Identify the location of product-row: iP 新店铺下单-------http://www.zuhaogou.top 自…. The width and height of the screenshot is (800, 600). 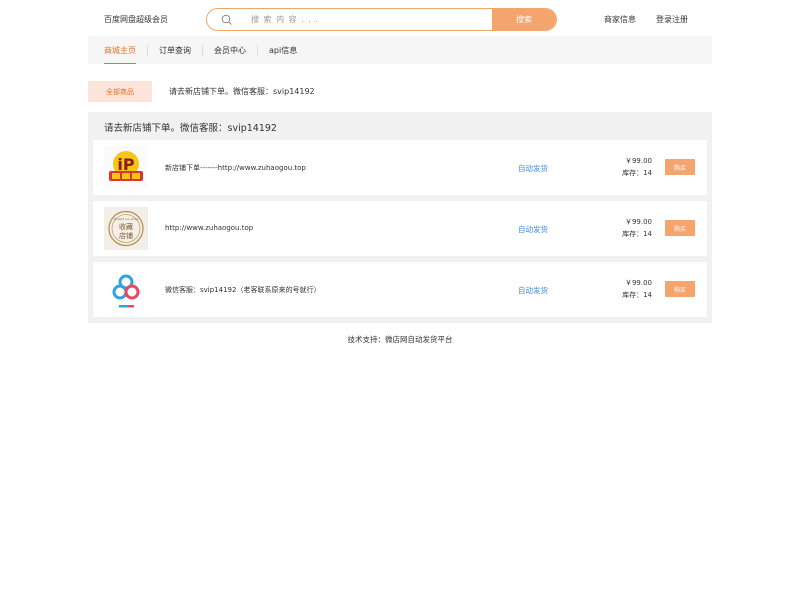
(400, 167).